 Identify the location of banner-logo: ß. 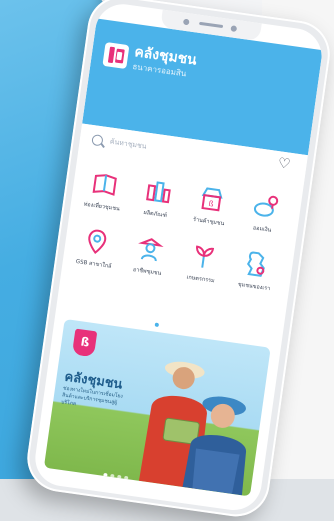
(84, 343).